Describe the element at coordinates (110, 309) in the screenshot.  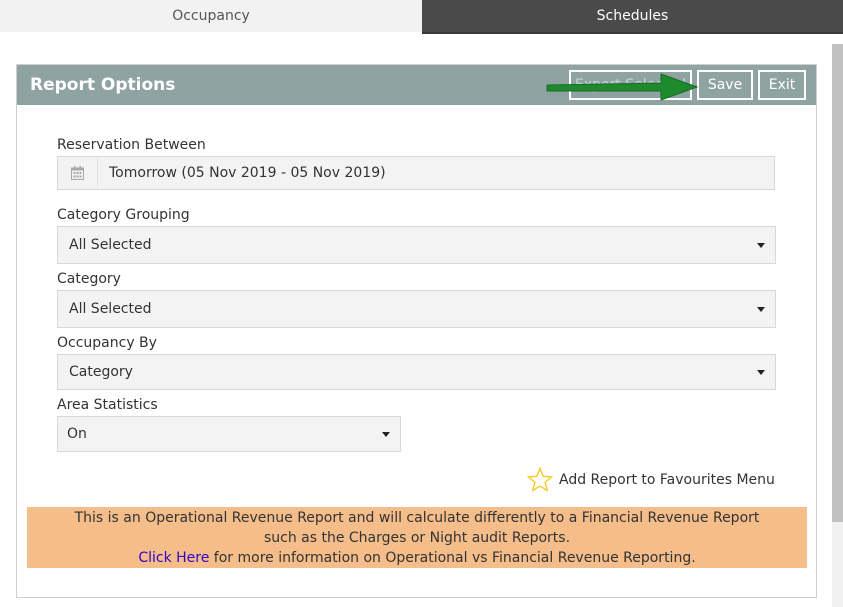
I see `category-value: All Selected` at that location.